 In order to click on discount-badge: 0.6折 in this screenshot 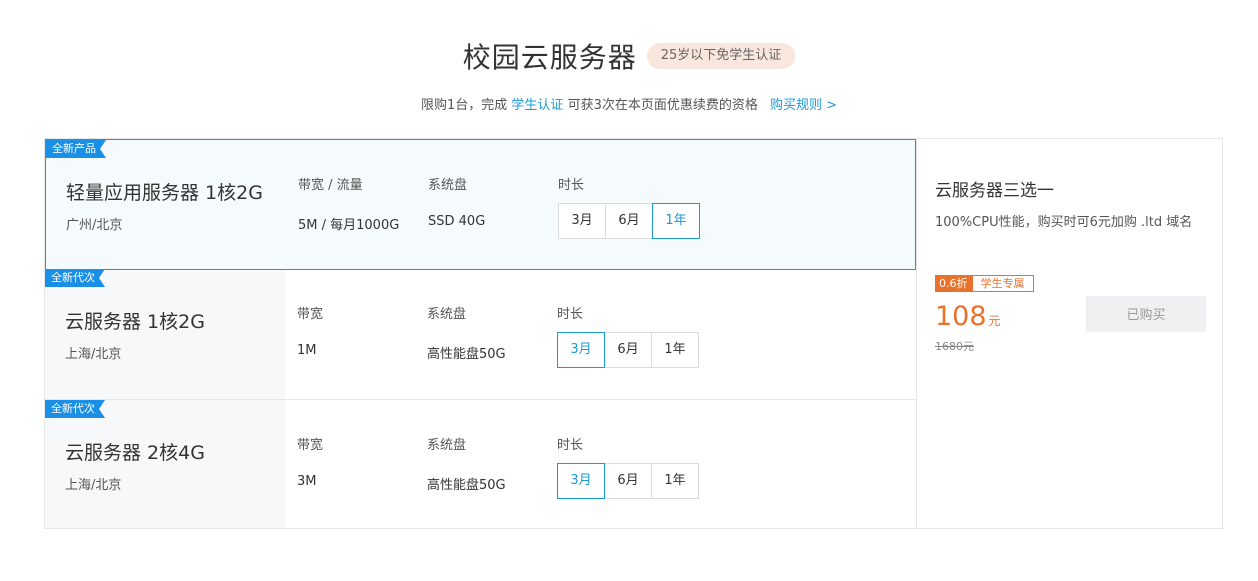, I will do `click(953, 283)`.